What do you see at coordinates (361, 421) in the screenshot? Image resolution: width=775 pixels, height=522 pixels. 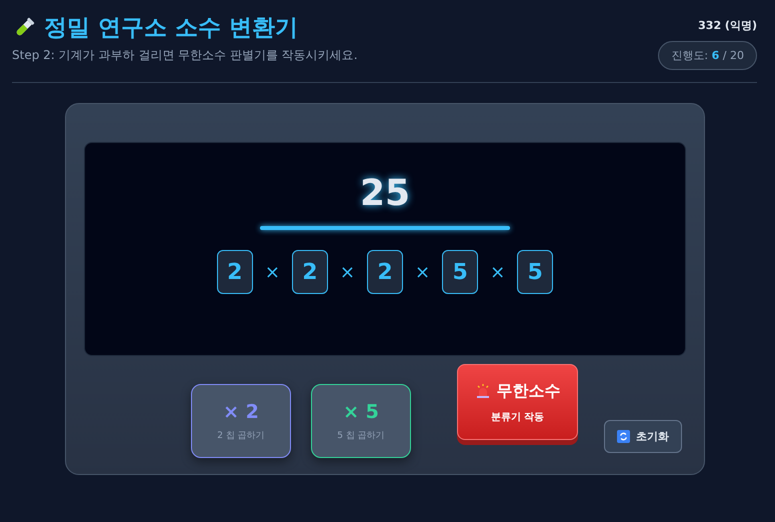 I see `multiply-button: × 5 5 칩 곱하기` at bounding box center [361, 421].